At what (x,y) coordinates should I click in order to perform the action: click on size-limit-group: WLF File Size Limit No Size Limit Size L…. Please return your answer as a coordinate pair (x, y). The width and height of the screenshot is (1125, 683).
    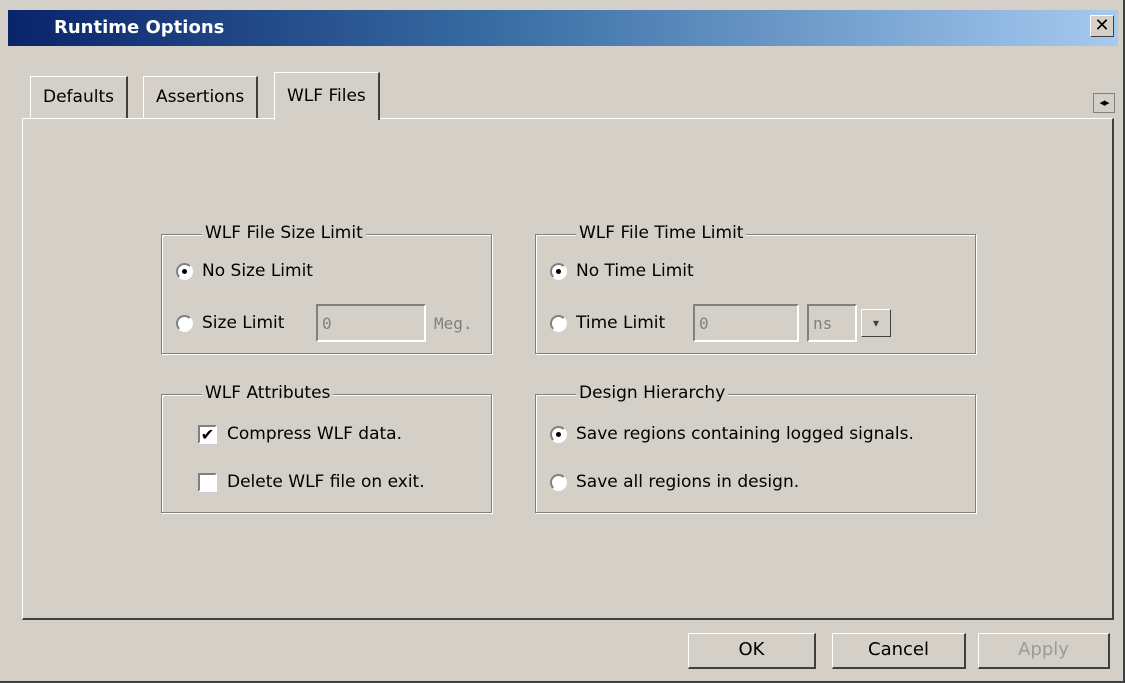
    Looking at the image, I should click on (326, 288).